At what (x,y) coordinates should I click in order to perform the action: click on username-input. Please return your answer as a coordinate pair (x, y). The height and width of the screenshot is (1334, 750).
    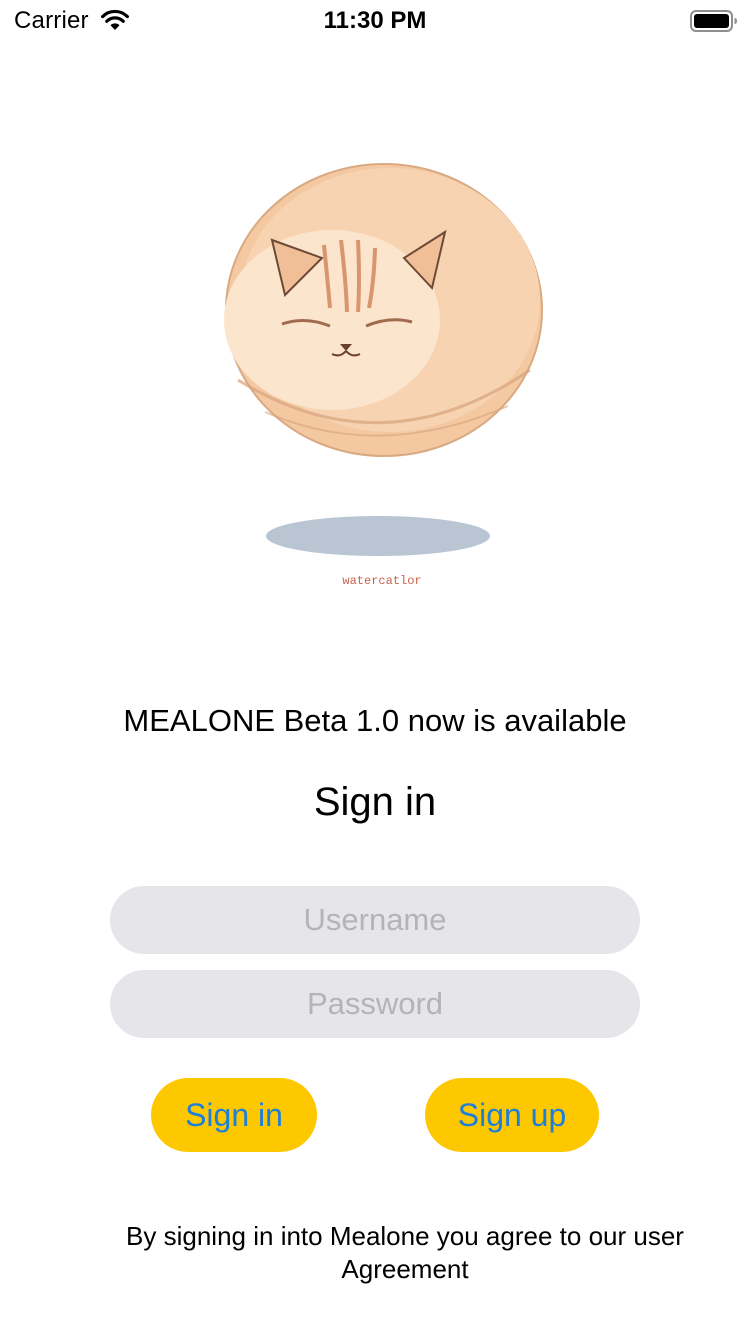
    Looking at the image, I should click on (375, 920).